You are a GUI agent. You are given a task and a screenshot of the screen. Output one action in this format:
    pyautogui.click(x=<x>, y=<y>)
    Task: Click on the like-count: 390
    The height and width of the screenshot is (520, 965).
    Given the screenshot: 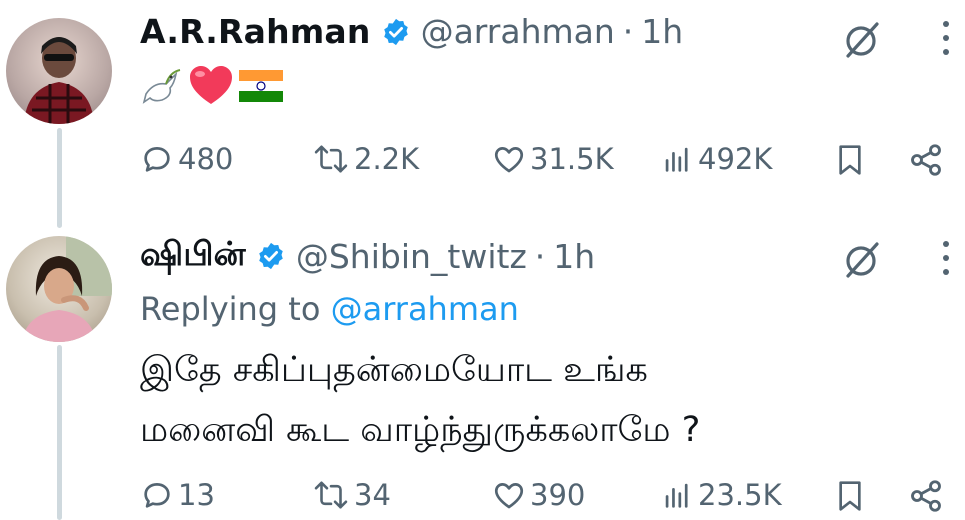 What is the action you would take?
    pyautogui.click(x=558, y=495)
    